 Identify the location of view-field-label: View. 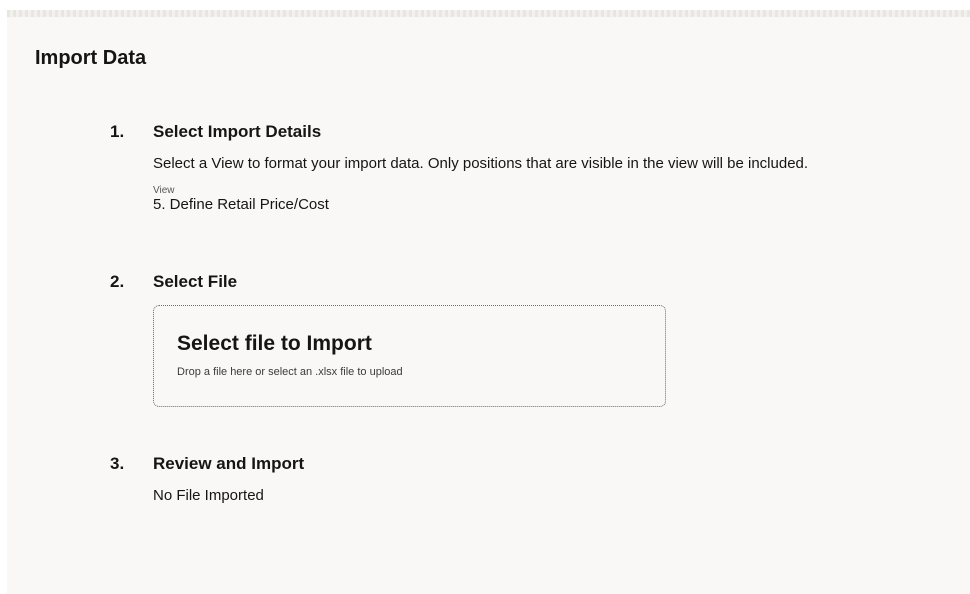
(164, 190).